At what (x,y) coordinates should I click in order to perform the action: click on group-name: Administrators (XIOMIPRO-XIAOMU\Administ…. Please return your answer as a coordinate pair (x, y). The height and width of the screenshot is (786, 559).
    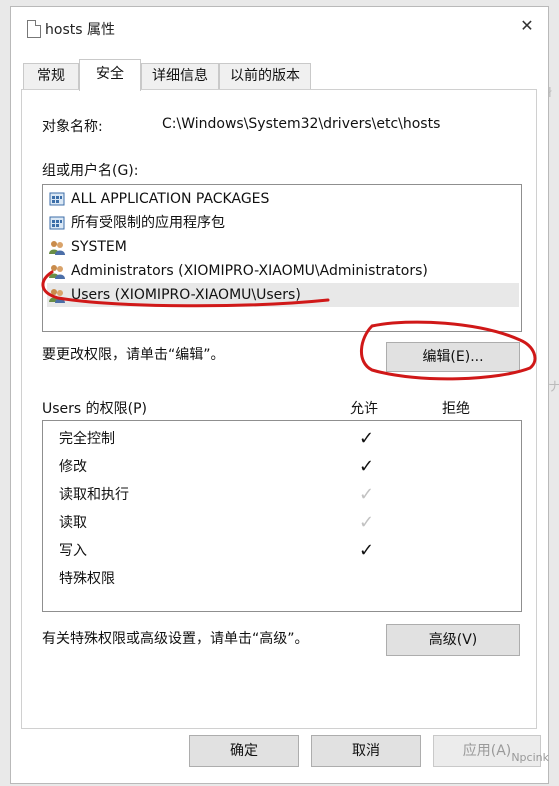
    Looking at the image, I should click on (249, 271).